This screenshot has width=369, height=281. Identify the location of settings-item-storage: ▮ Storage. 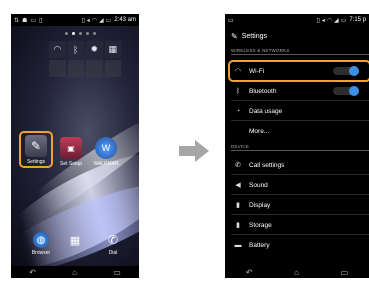
(297, 225).